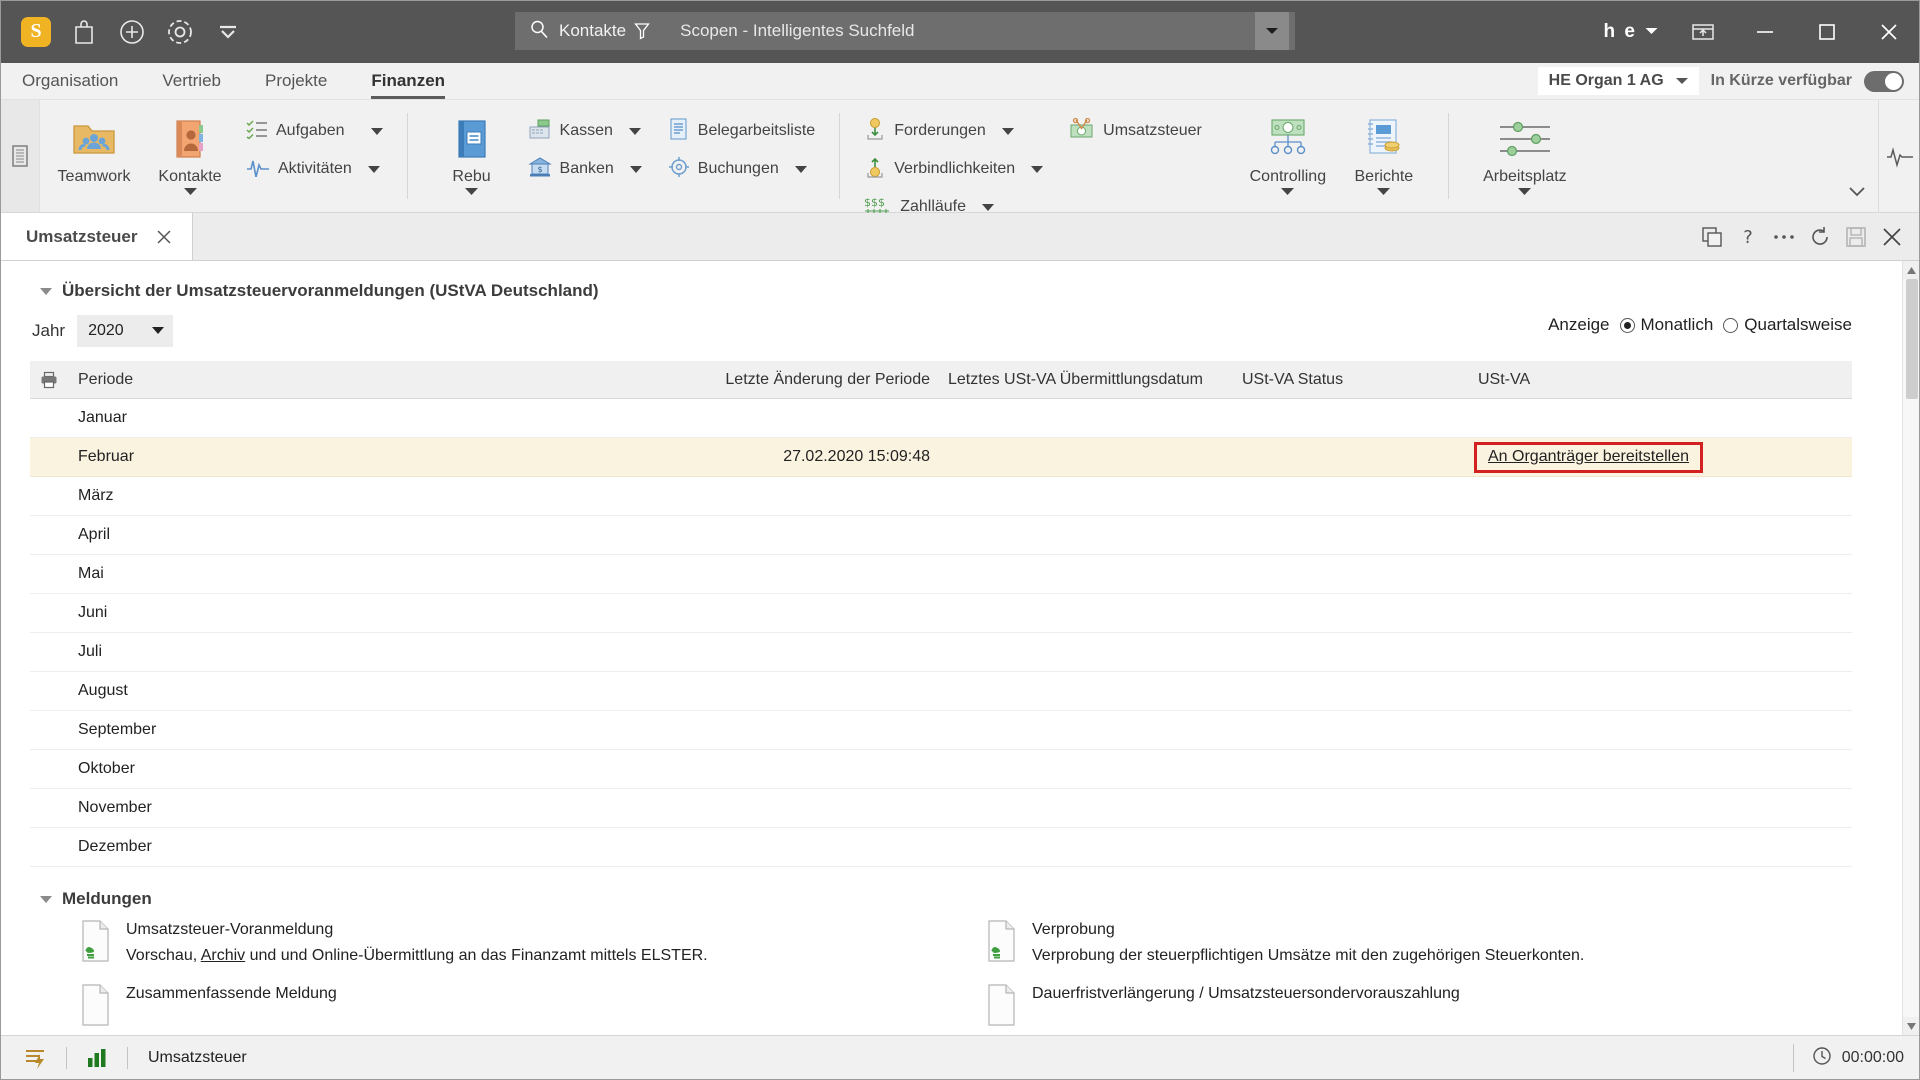 The width and height of the screenshot is (1920, 1080). Describe the element at coordinates (1588, 456) in the screenshot. I see `action-link-an-organtraeger-bereitstellen: An Organträger bereitstellen` at that location.